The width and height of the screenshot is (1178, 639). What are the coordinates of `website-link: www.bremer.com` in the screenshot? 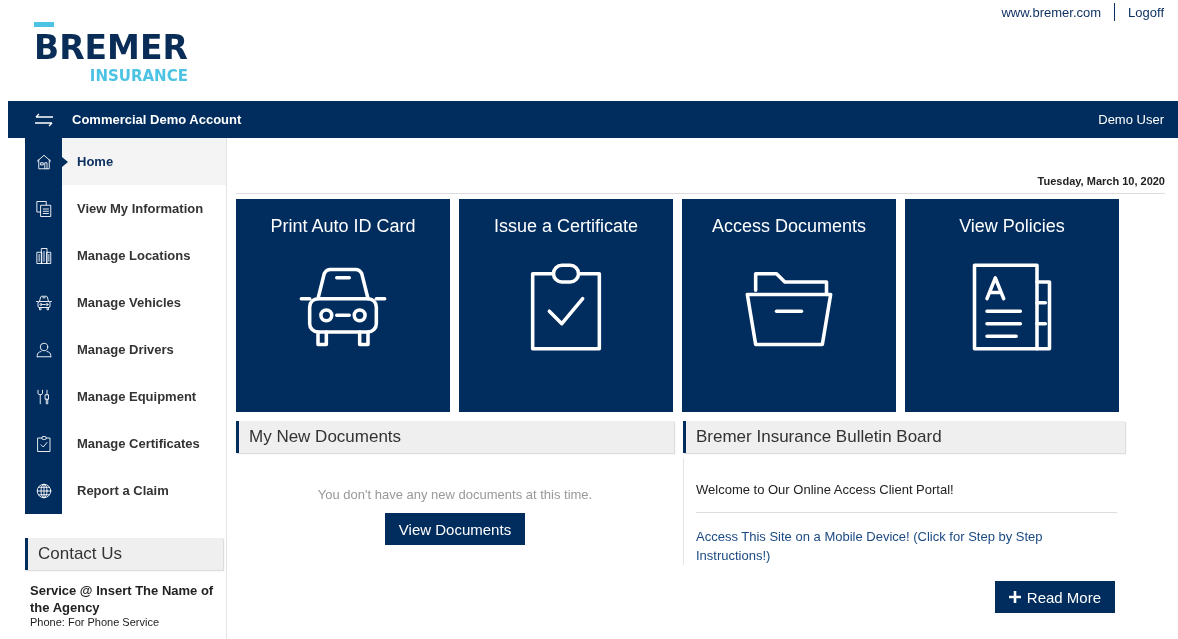 It's located at (1051, 12).